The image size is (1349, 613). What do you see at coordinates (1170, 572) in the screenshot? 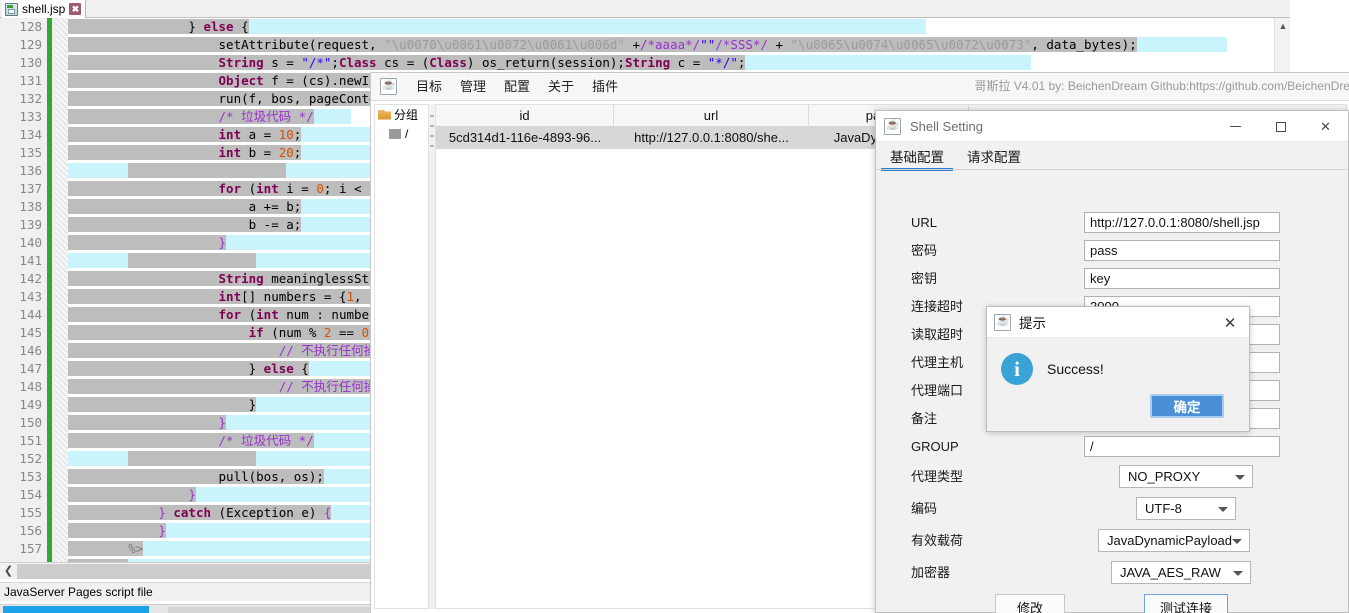
I see `combo-value: JAVA_AES_RAW` at bounding box center [1170, 572].